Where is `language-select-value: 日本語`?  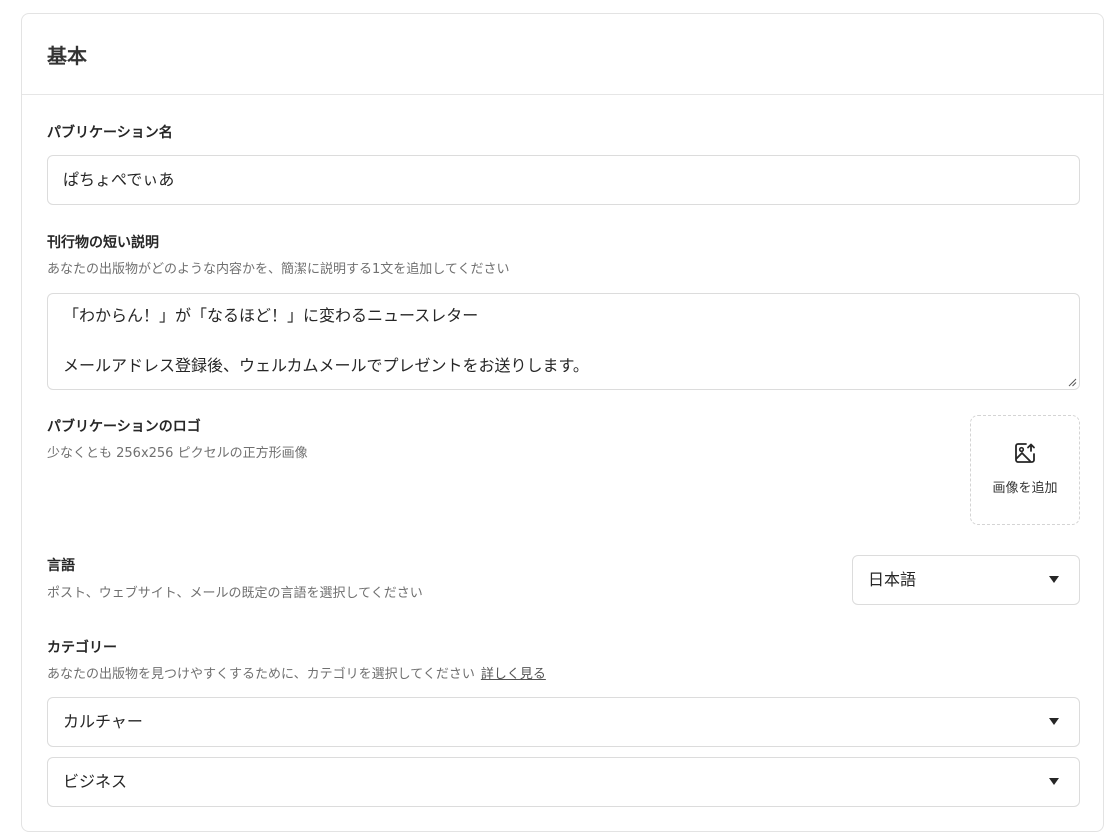
language-select-value: 日本語 is located at coordinates (892, 579).